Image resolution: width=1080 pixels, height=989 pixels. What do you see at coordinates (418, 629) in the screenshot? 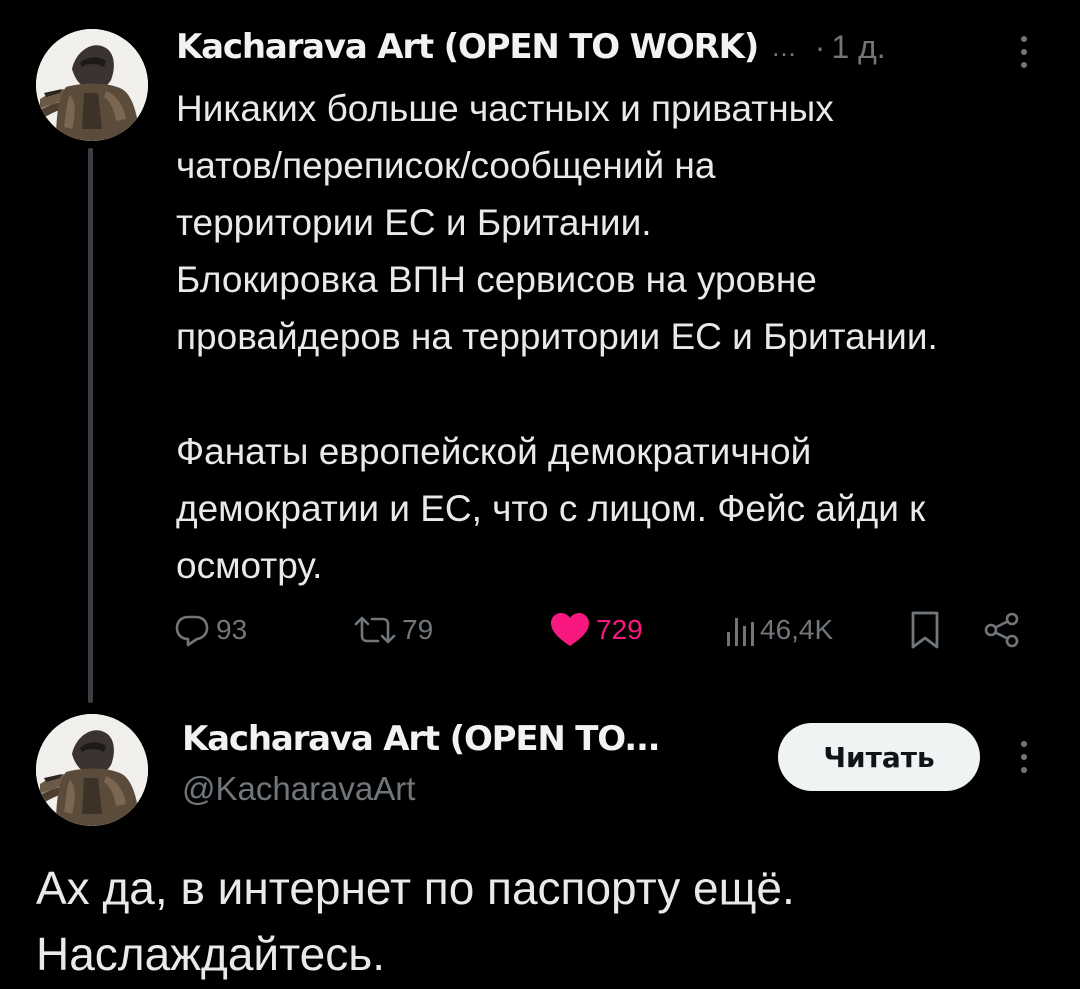
I see `repost-count: 79` at bounding box center [418, 629].